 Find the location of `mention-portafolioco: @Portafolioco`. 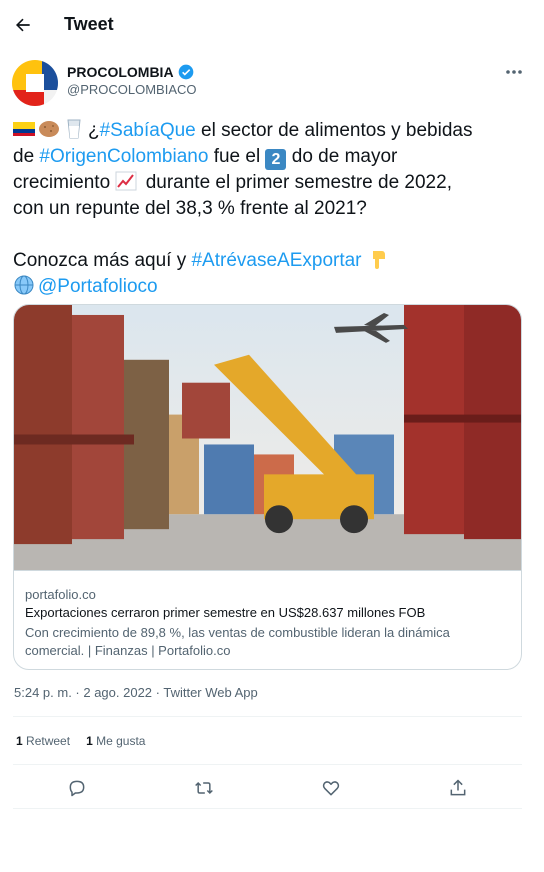

mention-portafolioco: @Portafolioco is located at coordinates (98, 286).